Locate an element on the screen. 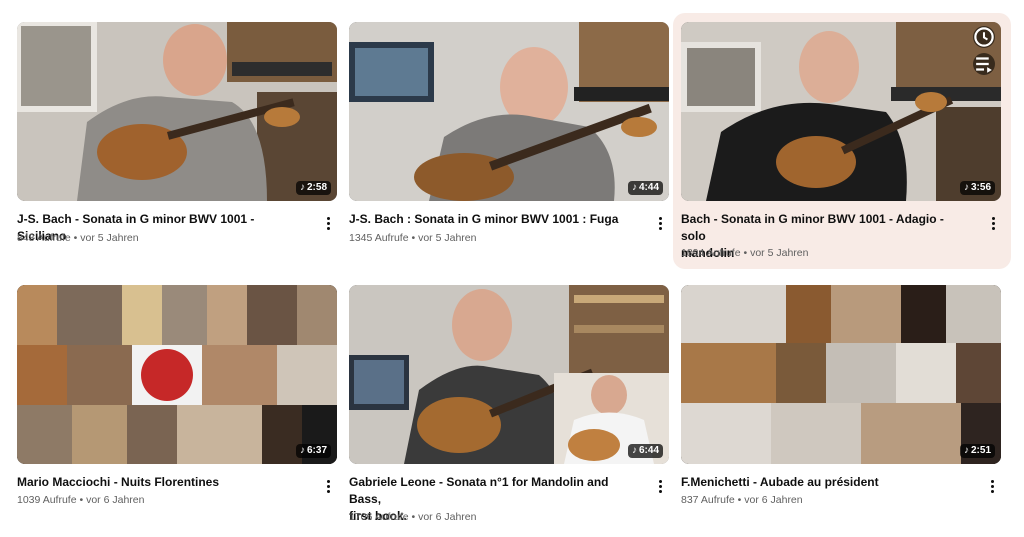 This screenshot has height=537, width=1024. video-thumbnail-6: ♪ 2:51 is located at coordinates (841, 374).